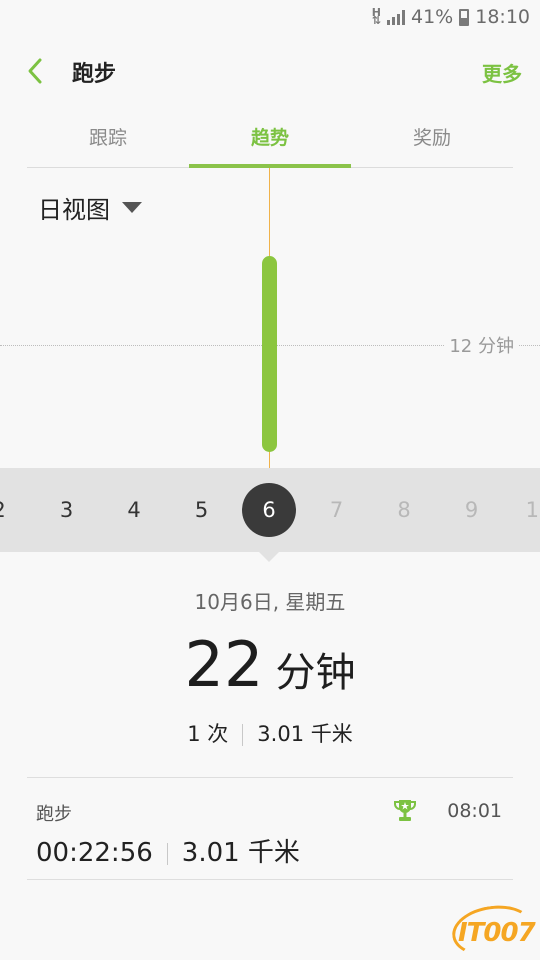 Image resolution: width=540 pixels, height=960 pixels. Describe the element at coordinates (54, 813) in the screenshot. I see `activity-type: 跑步` at that location.